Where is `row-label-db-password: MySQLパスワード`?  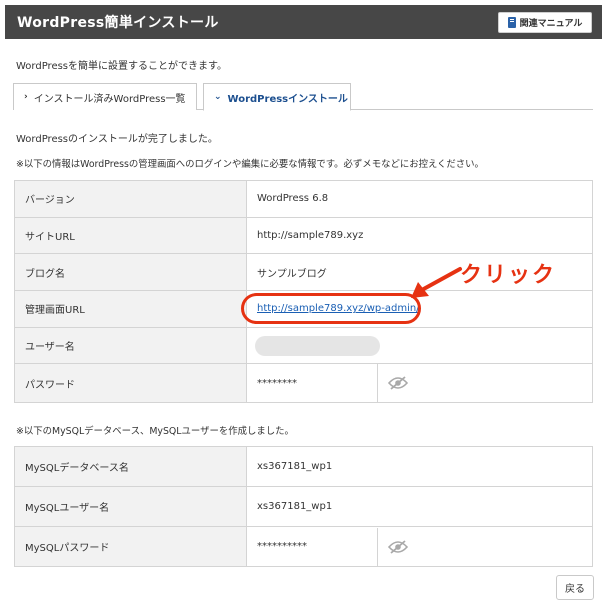 row-label-db-password: MySQLパスワード is located at coordinates (130, 546).